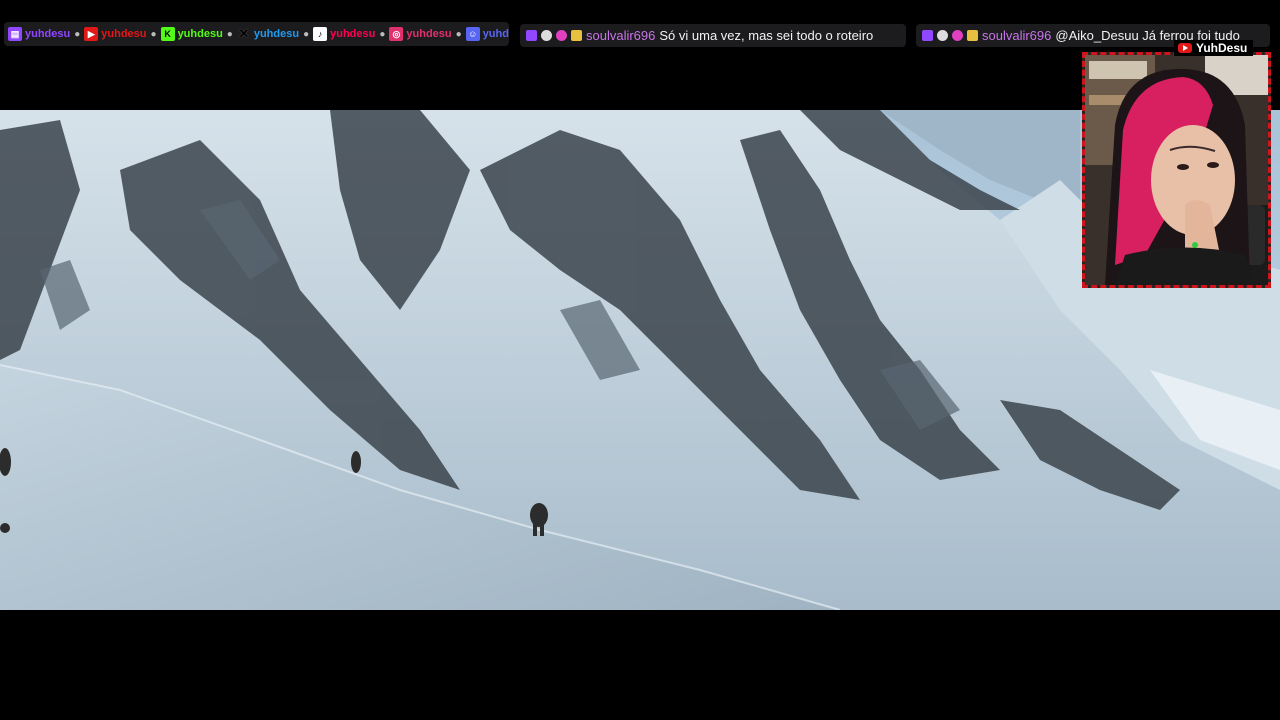 This screenshot has height=720, width=1280. I want to click on social-youtube: ▶ yuhdesu, so click(115, 34).